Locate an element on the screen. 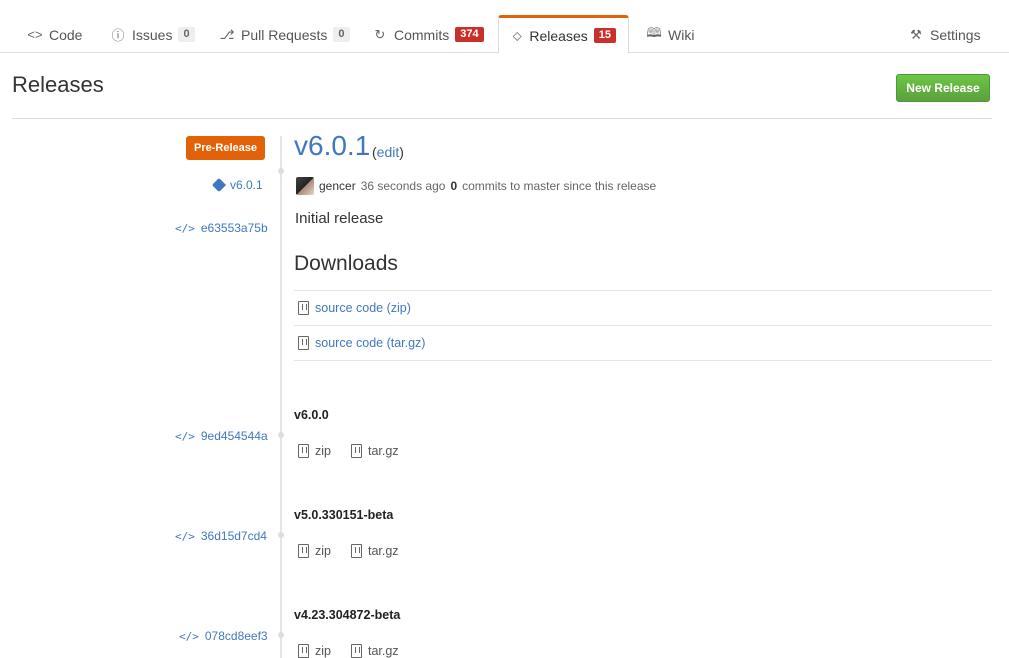  author-link: gencer is located at coordinates (337, 186).